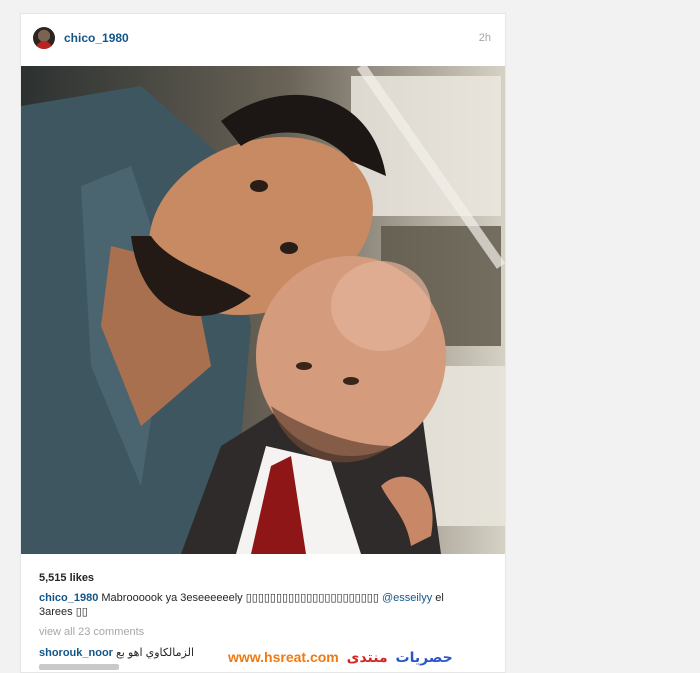 The height and width of the screenshot is (673, 700). I want to click on watermark-word: منتدى, so click(367, 657).